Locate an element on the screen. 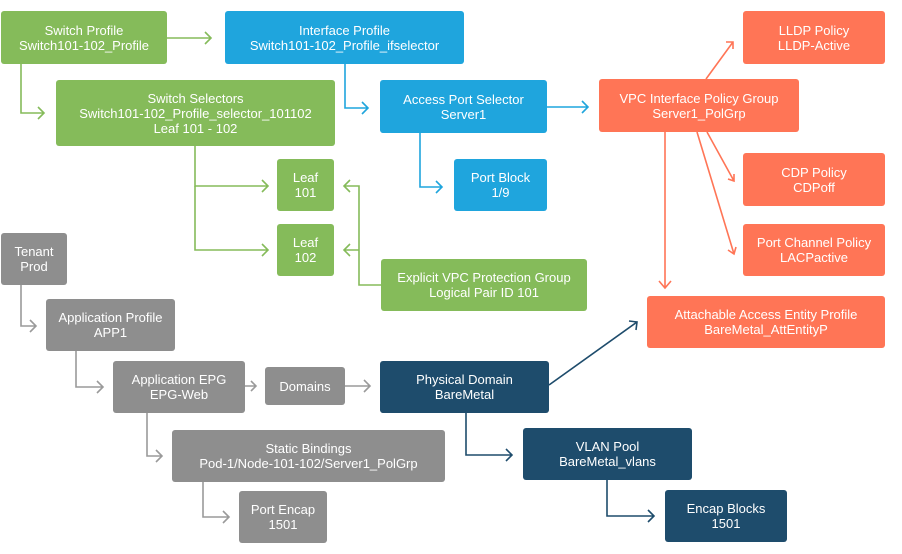 The image size is (902, 554). encap-blocks-node: Encap Blocks 1501 is located at coordinates (726, 516).